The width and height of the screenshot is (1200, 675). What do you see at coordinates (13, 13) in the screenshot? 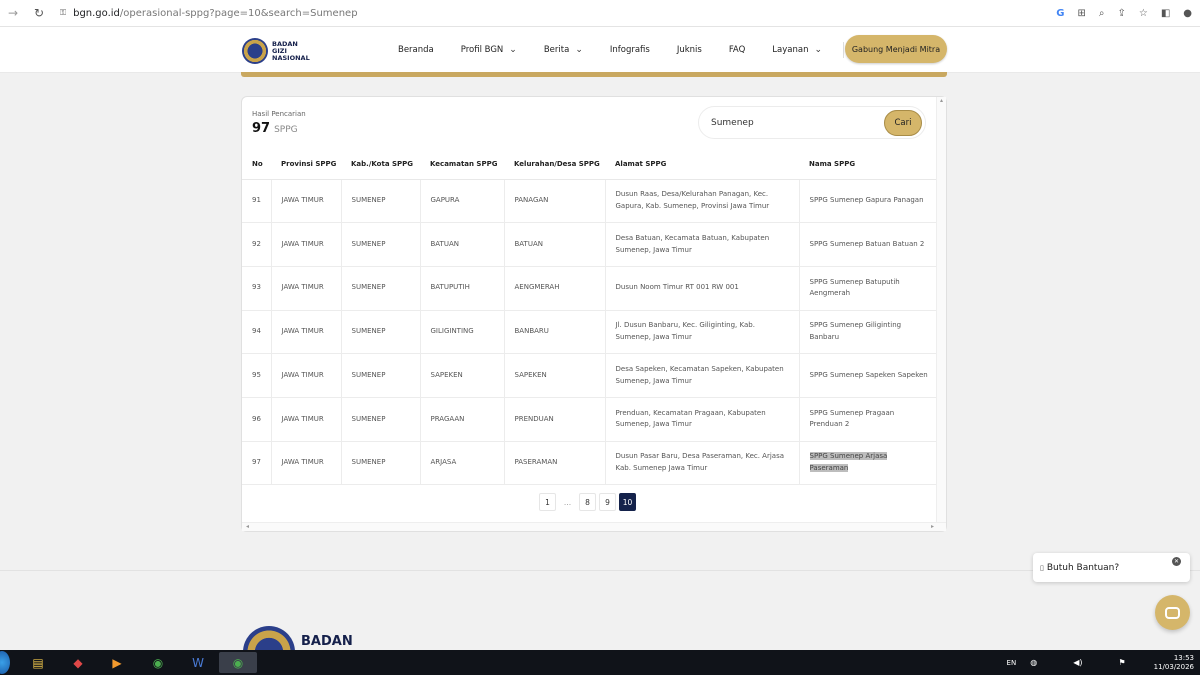
I see `back-icon: →` at bounding box center [13, 13].